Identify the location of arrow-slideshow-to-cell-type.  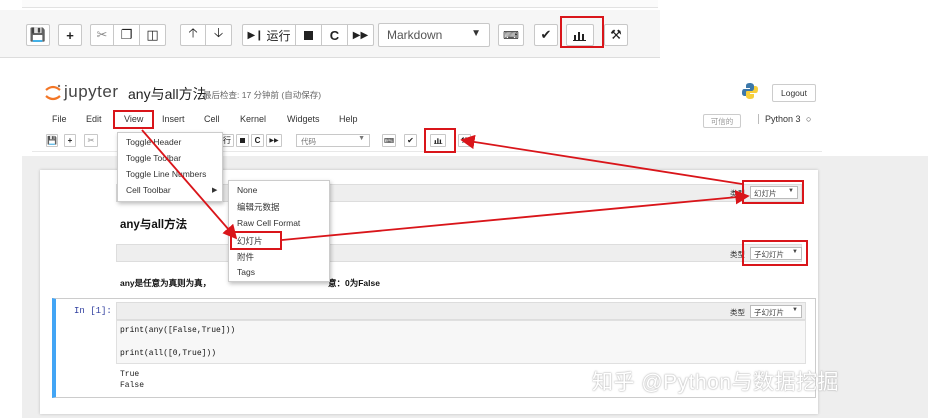
(515, 215).